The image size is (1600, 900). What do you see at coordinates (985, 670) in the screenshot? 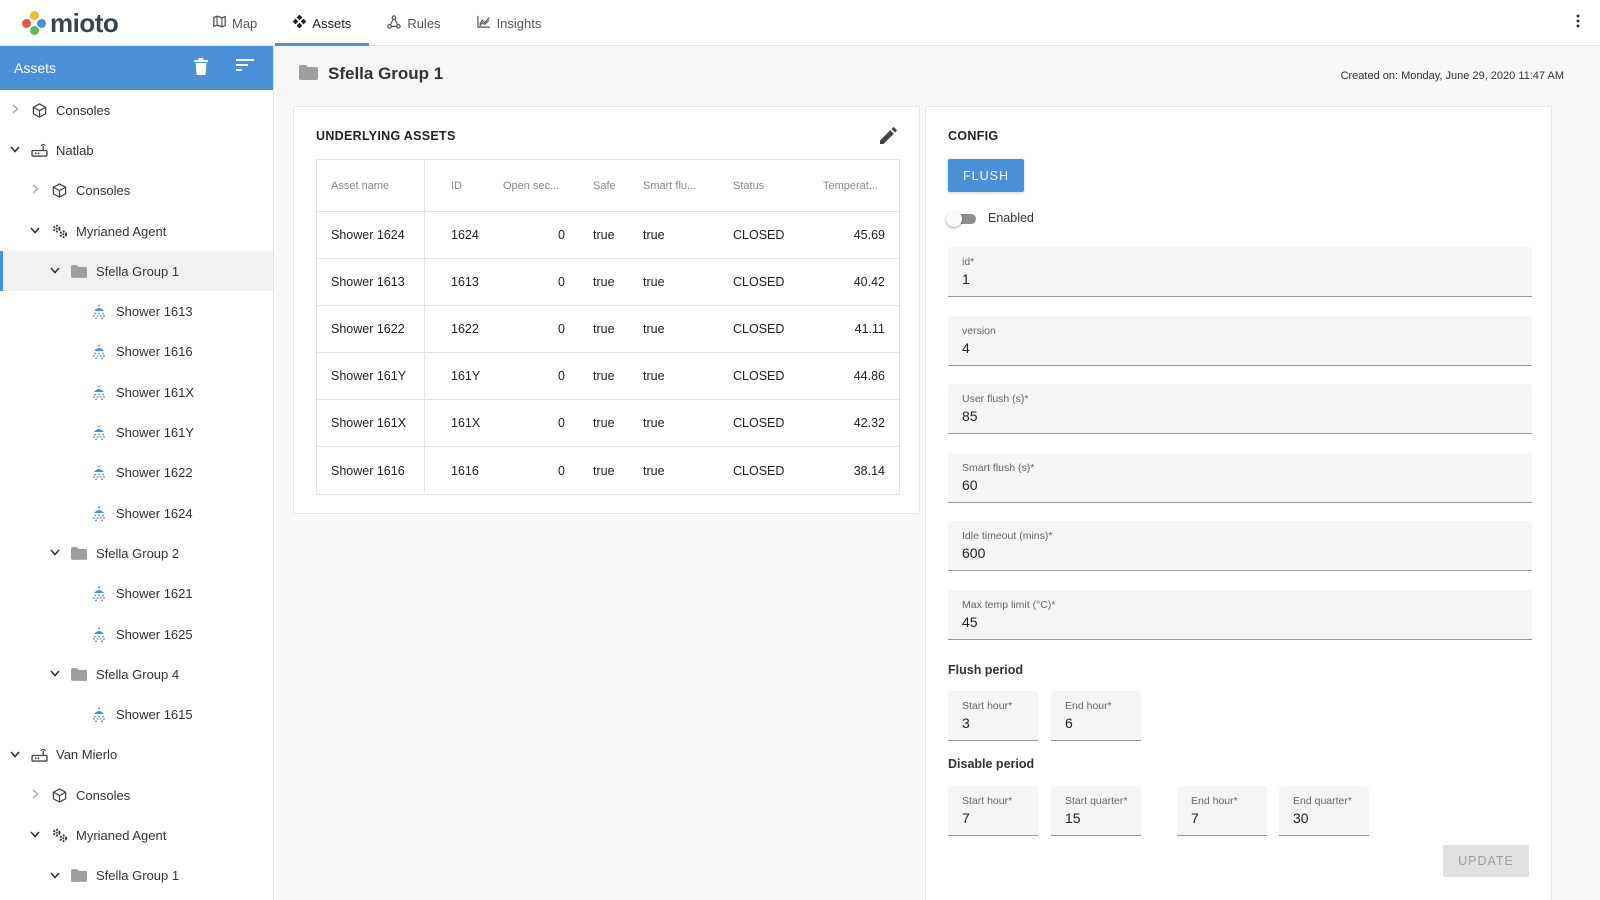
I see `flush-period-title: Flush period` at bounding box center [985, 670].